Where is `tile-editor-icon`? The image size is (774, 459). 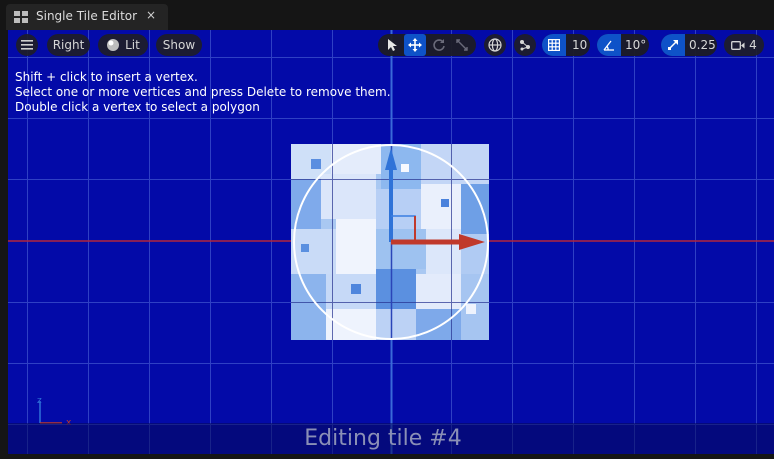 tile-editor-icon is located at coordinates (21, 17).